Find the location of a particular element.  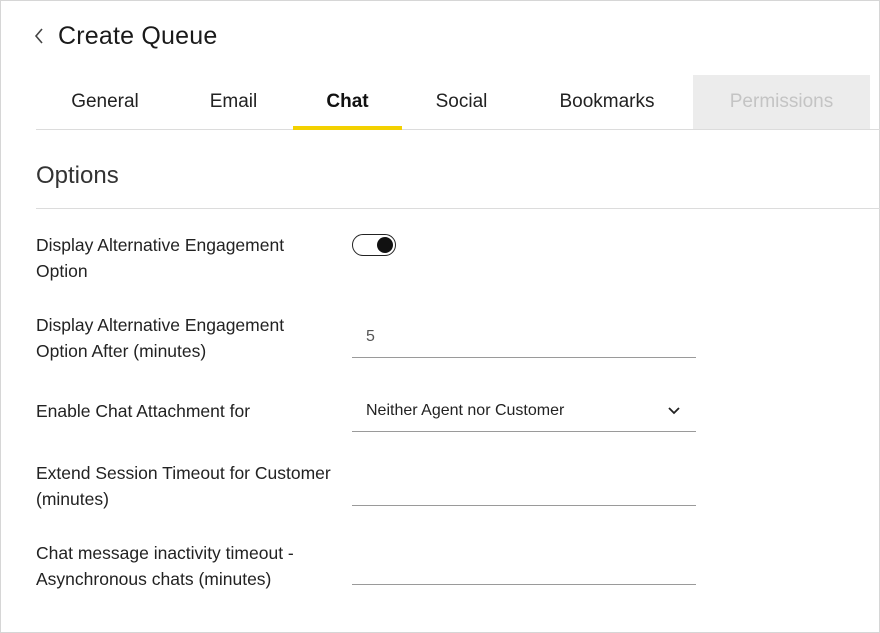

alt-engagement-after-field is located at coordinates (524, 337).